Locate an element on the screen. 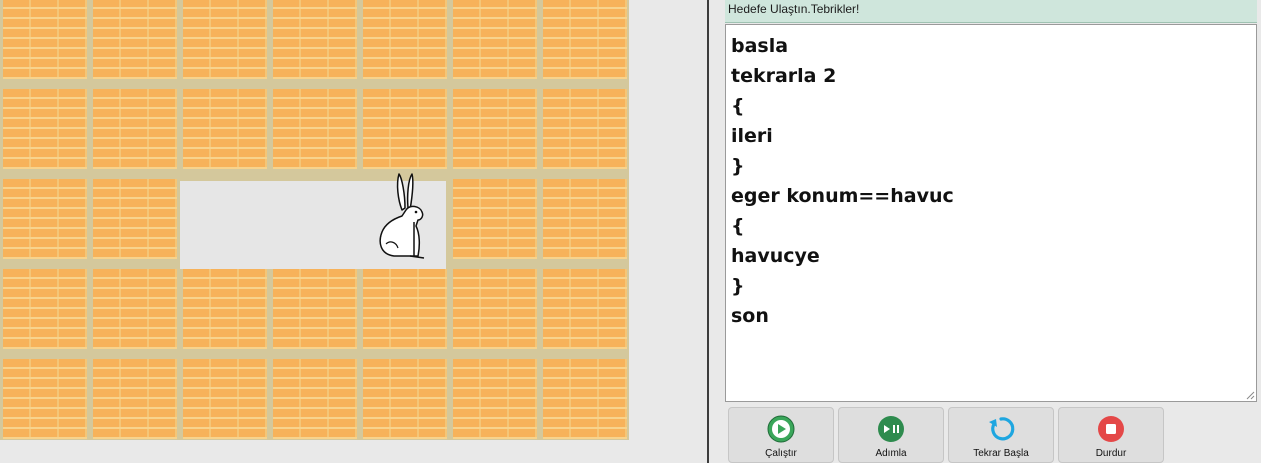 Image resolution: width=1261 pixels, height=463 pixels. restart-button: Tekrar Başla is located at coordinates (1001, 435).